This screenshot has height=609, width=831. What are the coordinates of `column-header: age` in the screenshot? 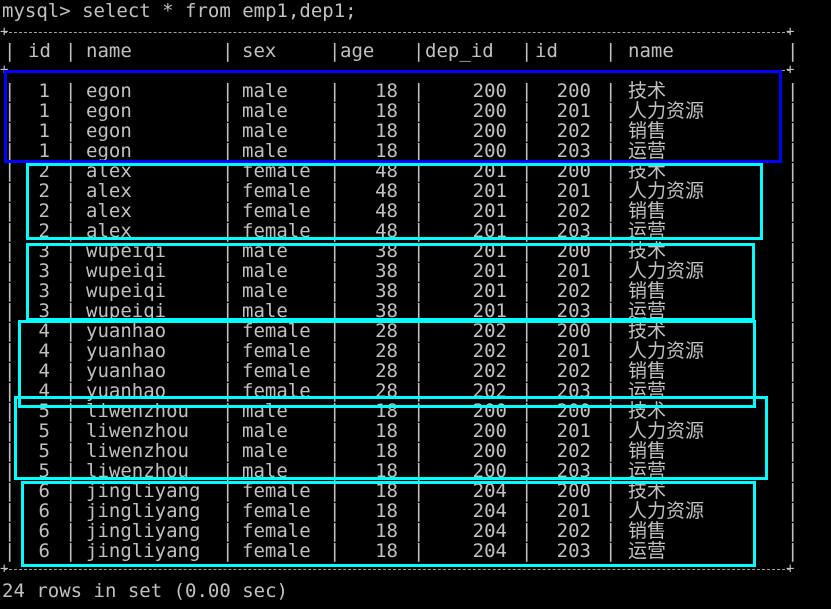 It's located at (357, 51).